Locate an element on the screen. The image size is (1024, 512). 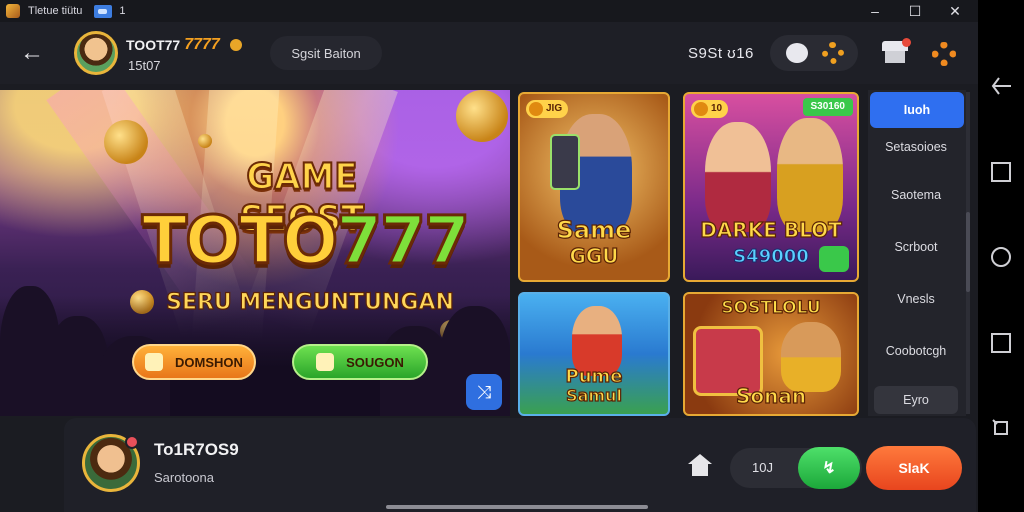
download-button: DOMSHON is located at coordinates (194, 362).